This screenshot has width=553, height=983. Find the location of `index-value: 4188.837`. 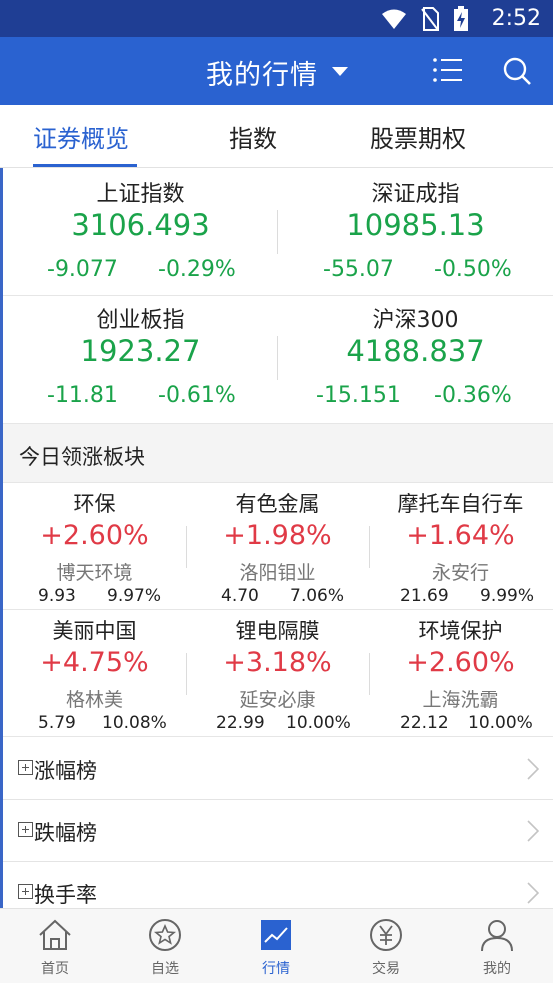

index-value: 4188.837 is located at coordinates (415, 351).